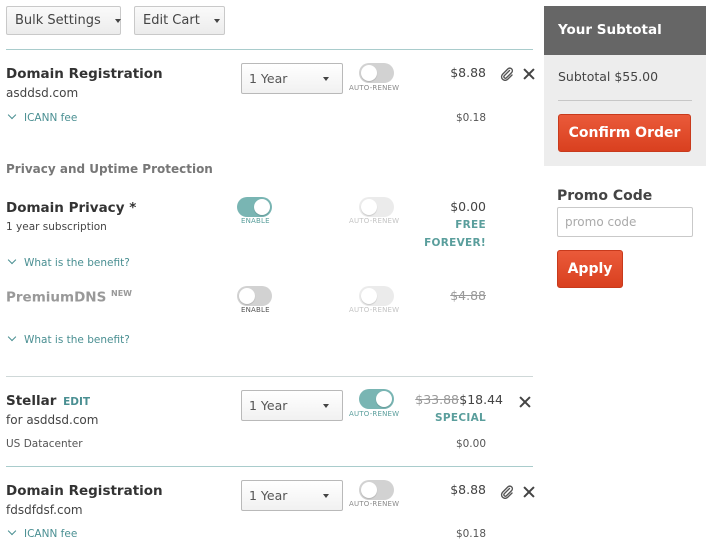 The width and height of the screenshot is (712, 547). I want to click on bulk-settings-button: Bulk Settings, so click(63, 20).